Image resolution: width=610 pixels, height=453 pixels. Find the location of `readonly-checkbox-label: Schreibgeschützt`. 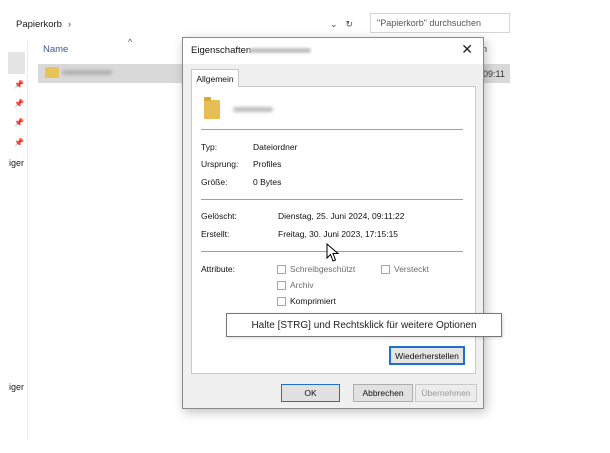

readonly-checkbox-label: Schreibgeschützt is located at coordinates (323, 269).